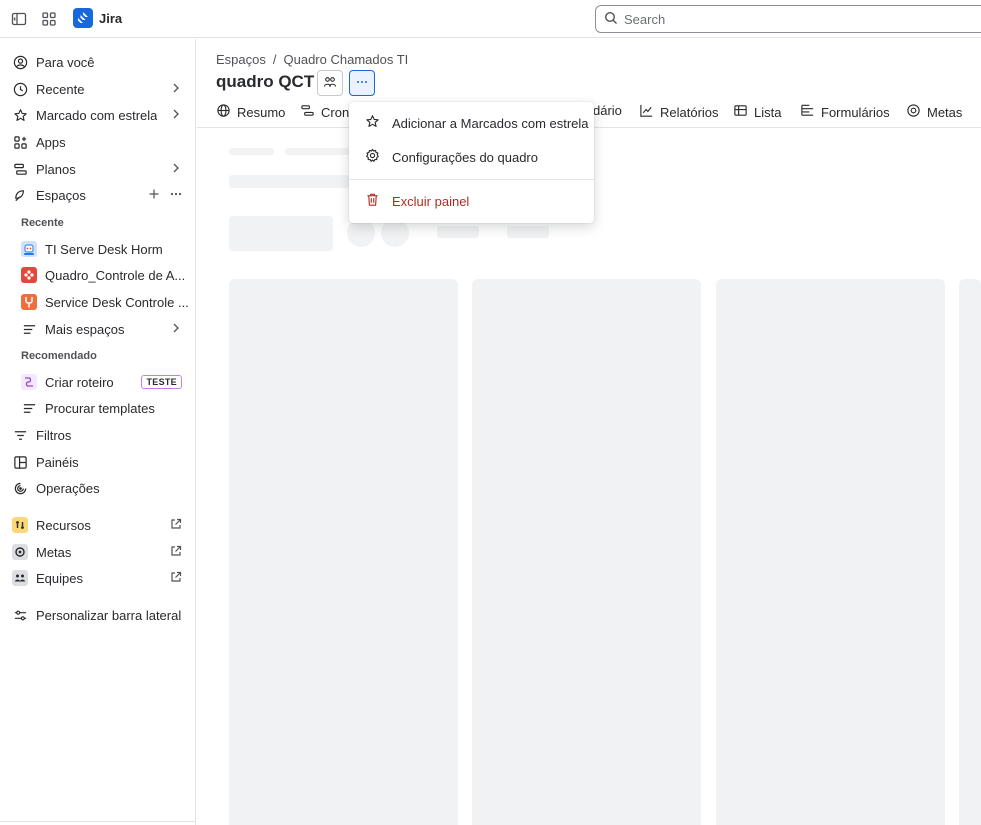 Image resolution: width=981 pixels, height=825 pixels. I want to click on trash-icon, so click(372, 201).